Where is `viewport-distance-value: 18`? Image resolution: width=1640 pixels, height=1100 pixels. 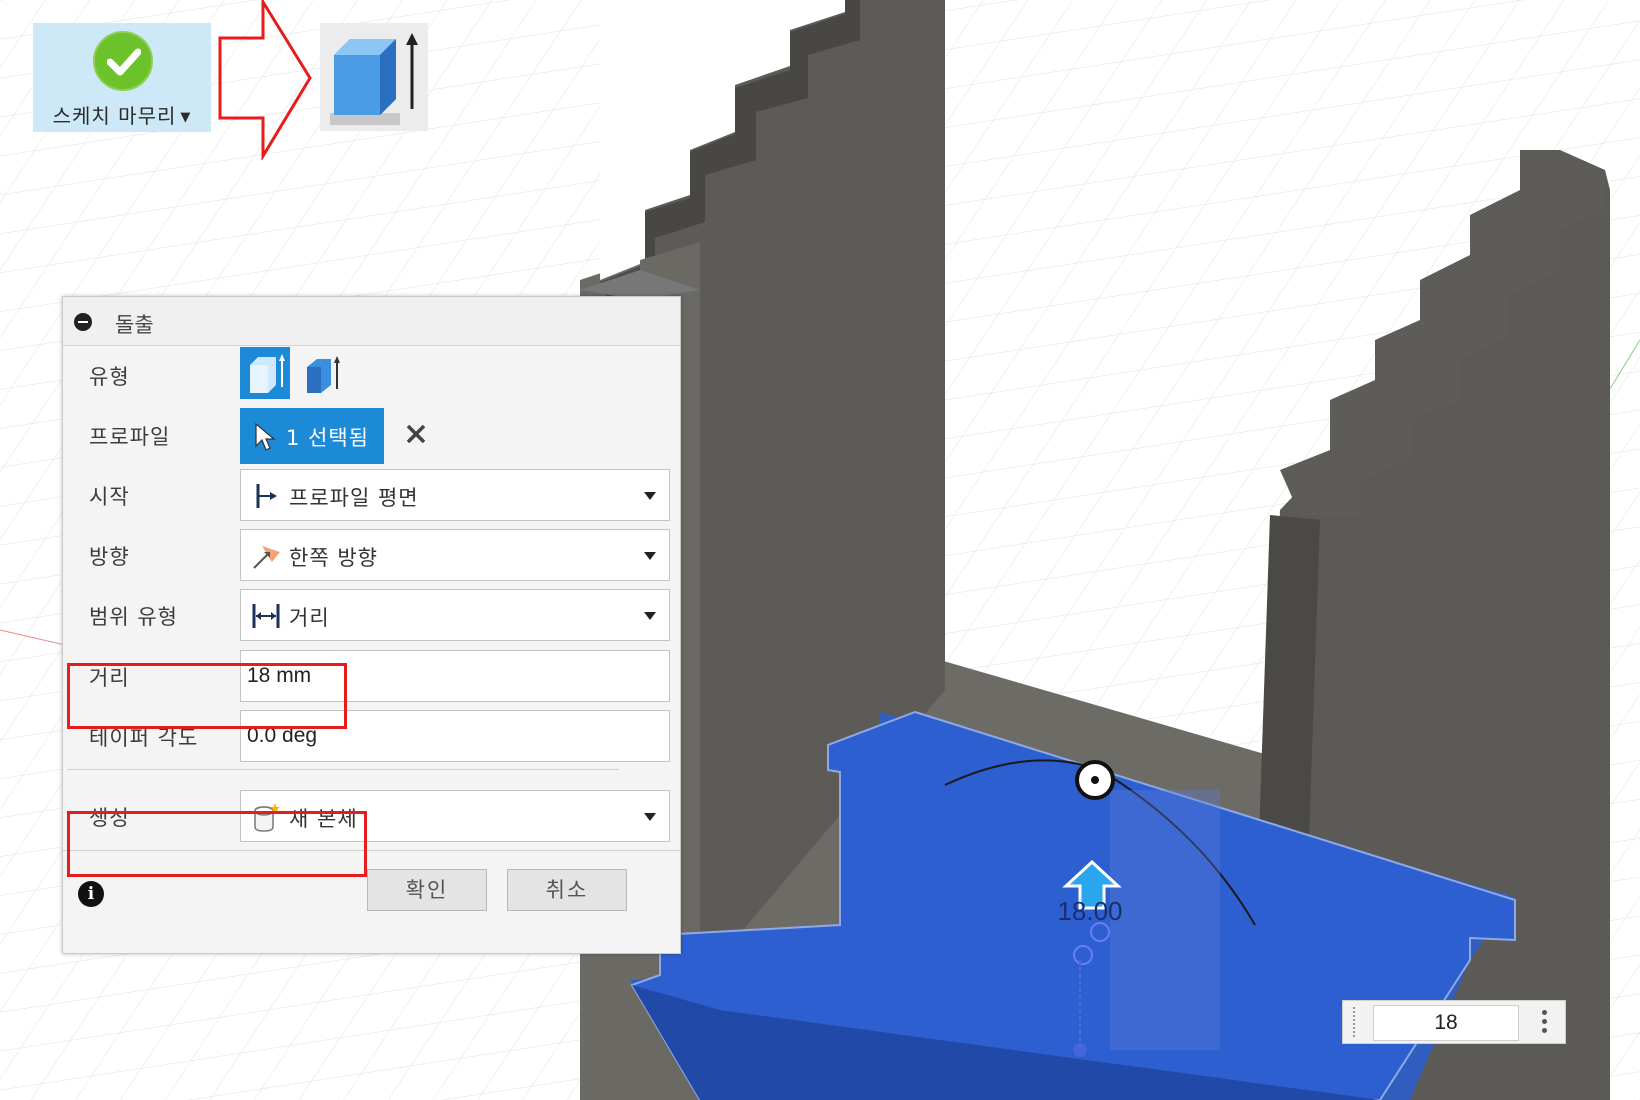 viewport-distance-value: 18 is located at coordinates (1446, 1023).